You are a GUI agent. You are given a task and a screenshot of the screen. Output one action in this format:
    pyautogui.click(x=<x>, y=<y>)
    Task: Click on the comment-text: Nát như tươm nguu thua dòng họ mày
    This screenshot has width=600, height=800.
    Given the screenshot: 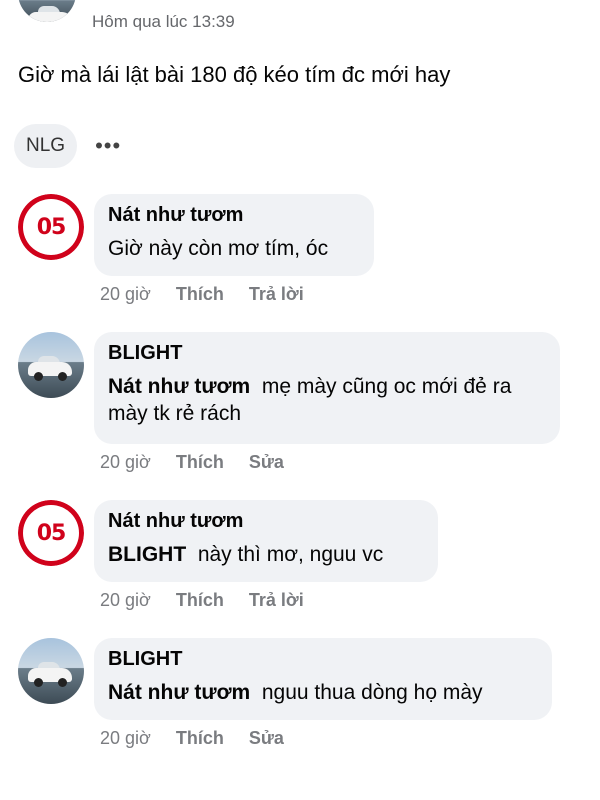 What is the action you would take?
    pyautogui.click(x=323, y=692)
    